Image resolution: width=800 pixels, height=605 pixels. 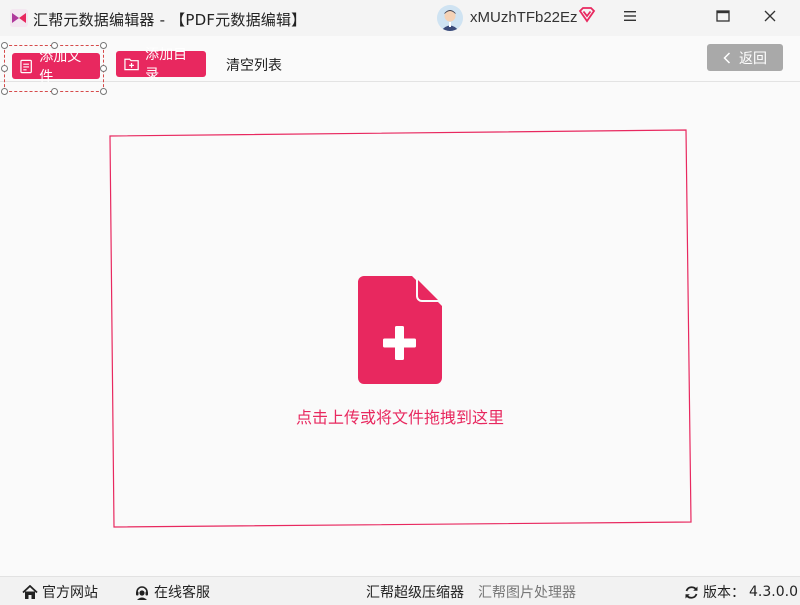 I want to click on vip-badge-icon, so click(x=587, y=15).